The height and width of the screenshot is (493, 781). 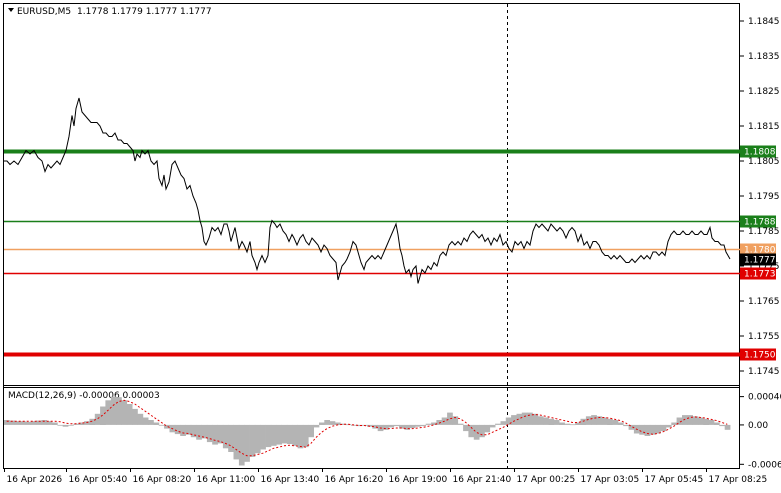 I want to click on chevron-down-icon, so click(x=11, y=10).